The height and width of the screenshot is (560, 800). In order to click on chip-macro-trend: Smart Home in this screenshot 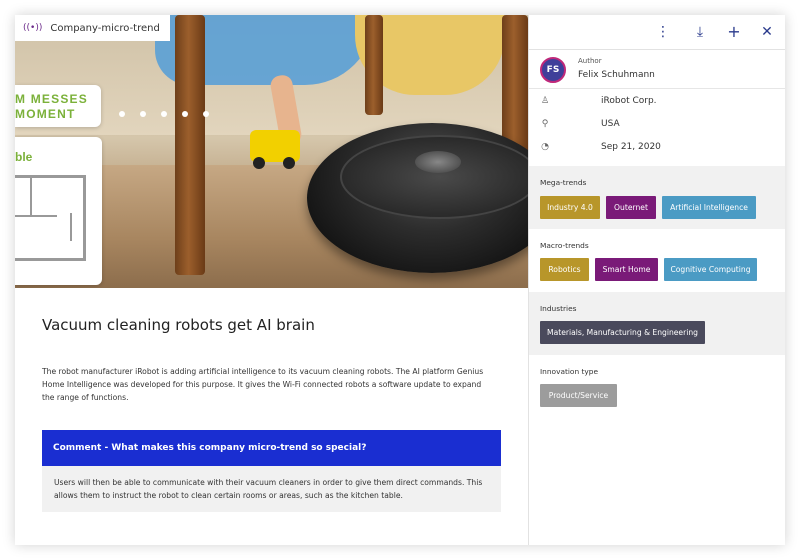, I will do `click(626, 269)`.